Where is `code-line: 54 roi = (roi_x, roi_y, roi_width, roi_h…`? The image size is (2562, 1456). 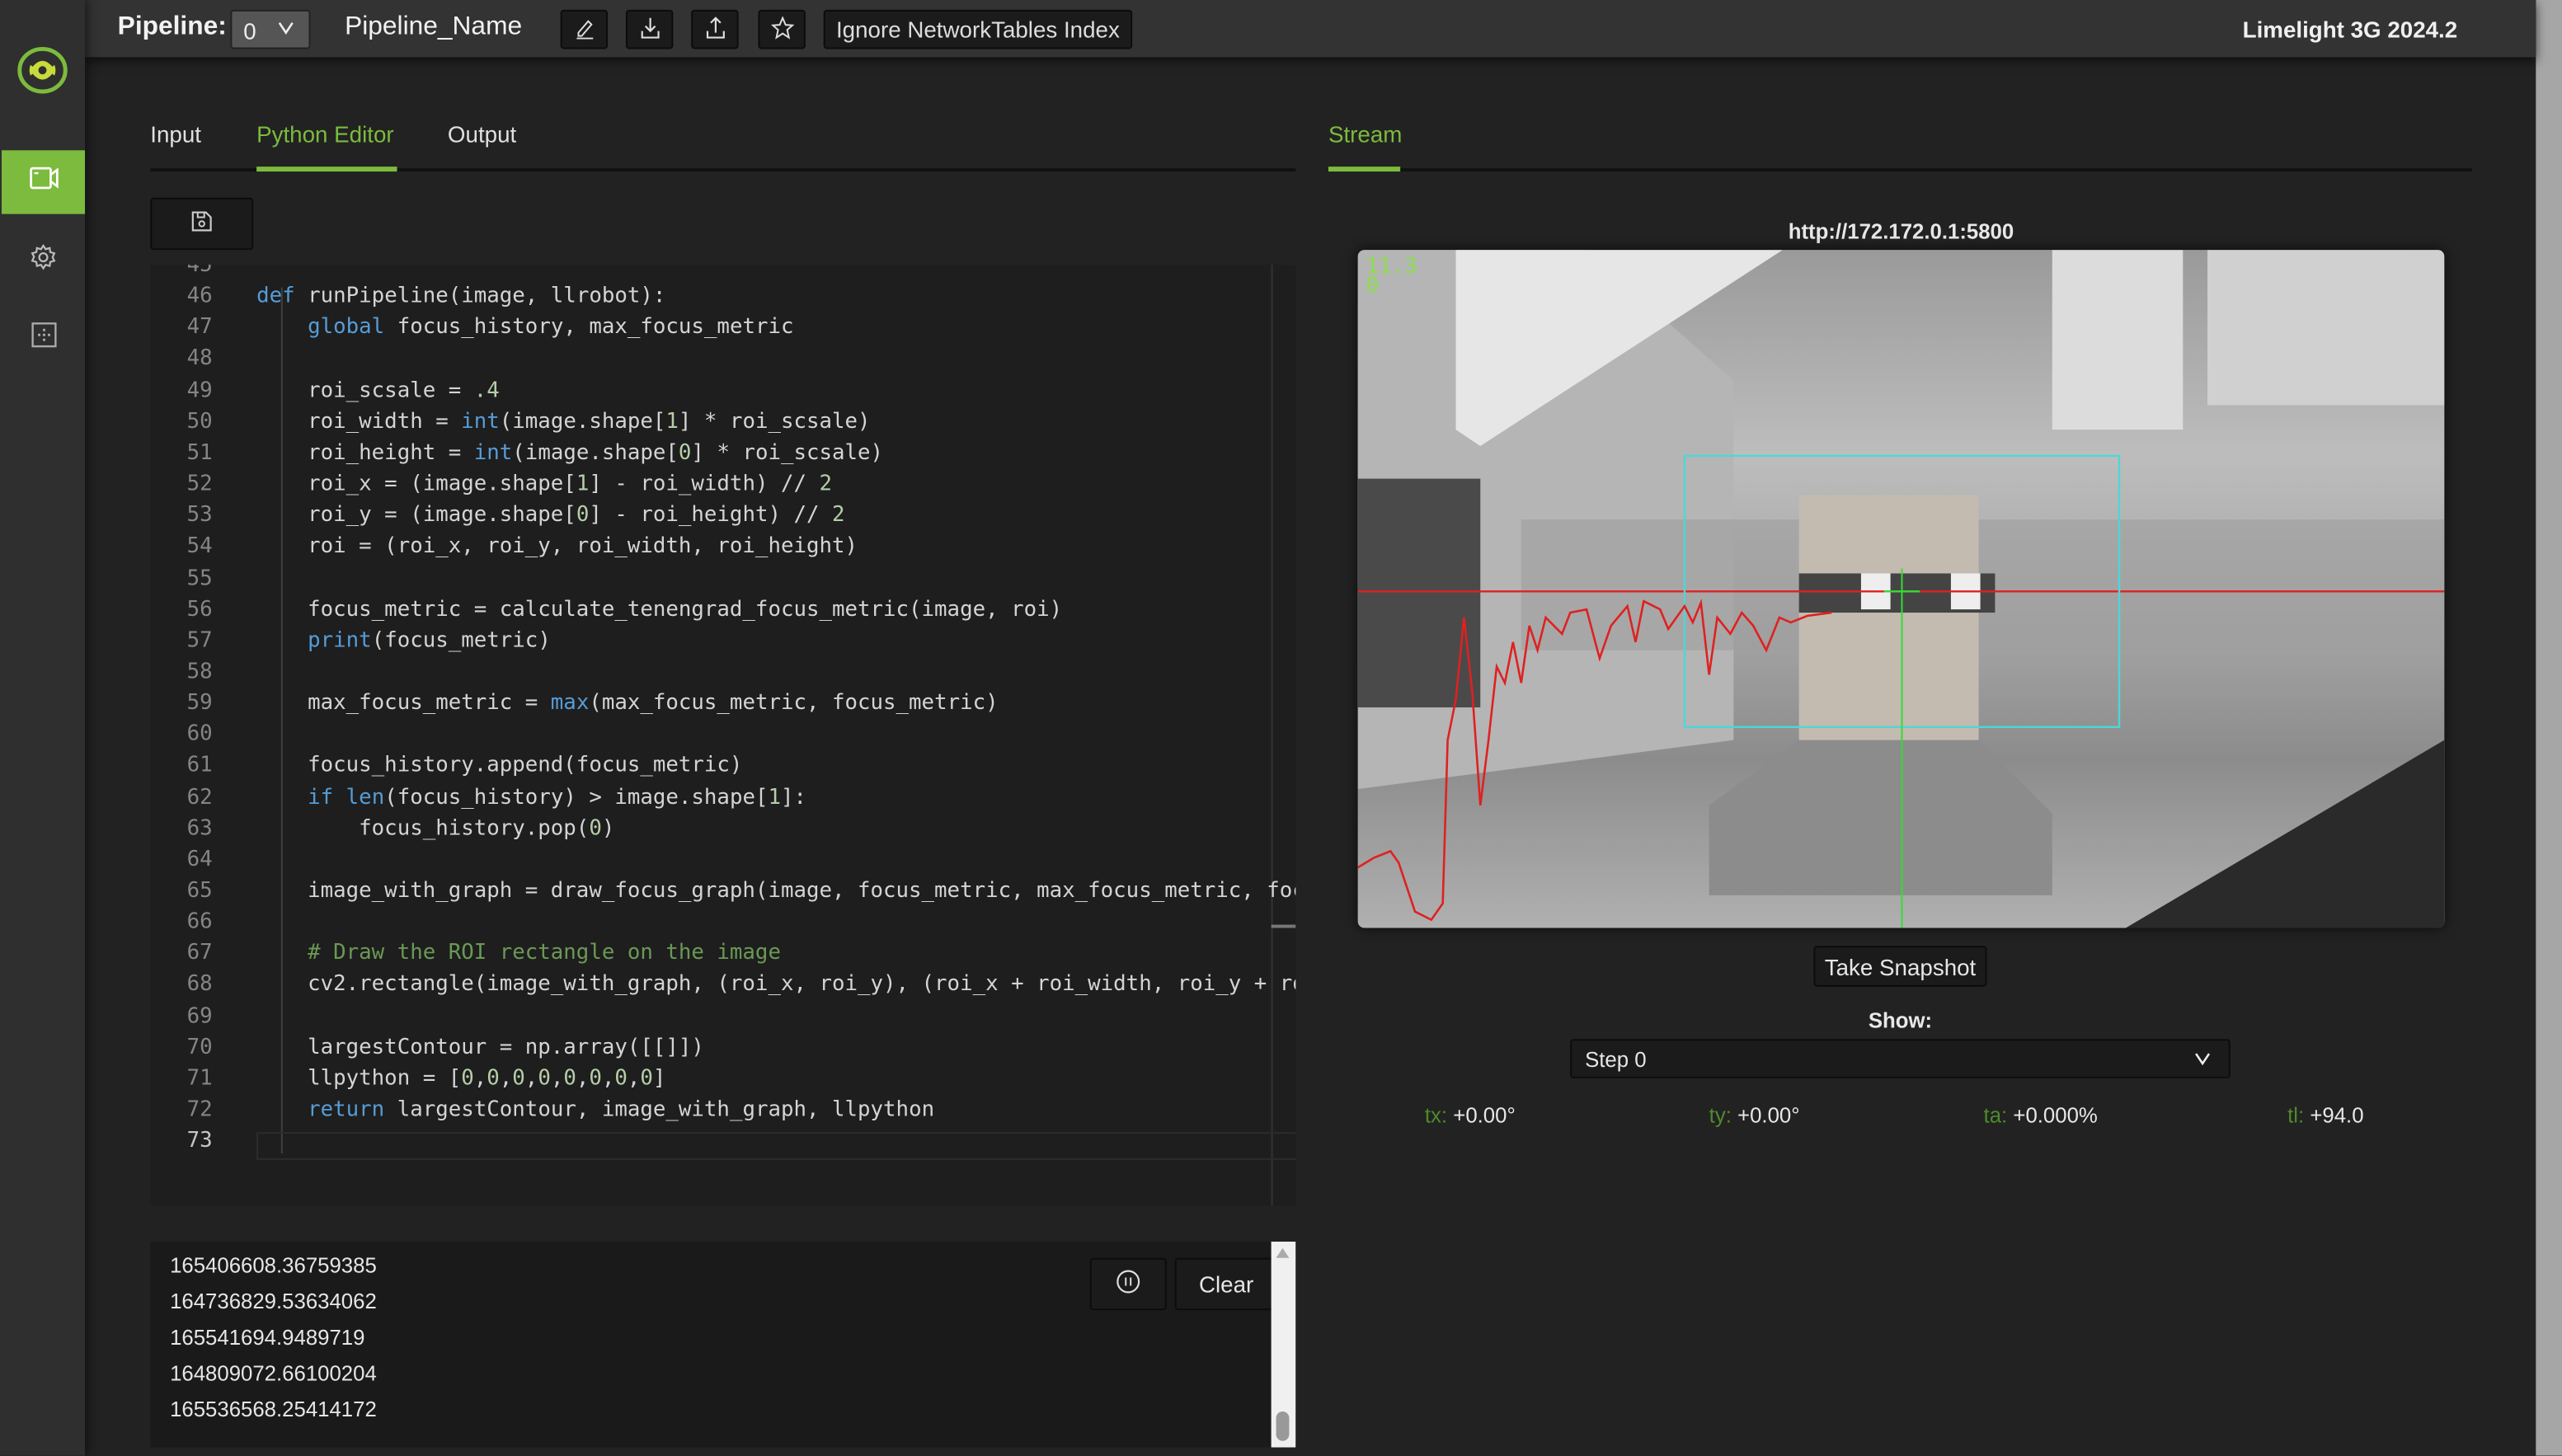 code-line: 54 roi = (roi_x, roi_y, roi_width, roi_h… is located at coordinates (722, 547).